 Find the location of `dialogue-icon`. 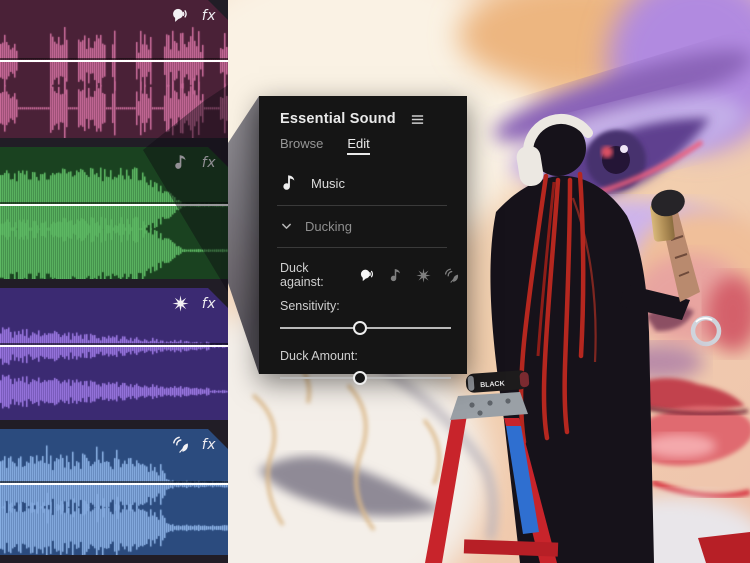

dialogue-icon is located at coordinates (180, 15).